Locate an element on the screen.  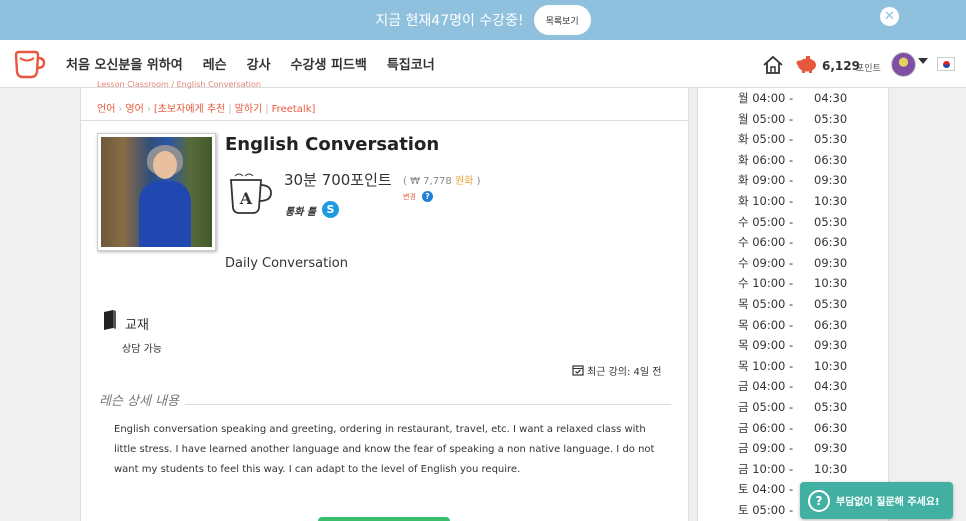
schedule-slot: 화 06:00 - 06:30 is located at coordinates (792, 160).